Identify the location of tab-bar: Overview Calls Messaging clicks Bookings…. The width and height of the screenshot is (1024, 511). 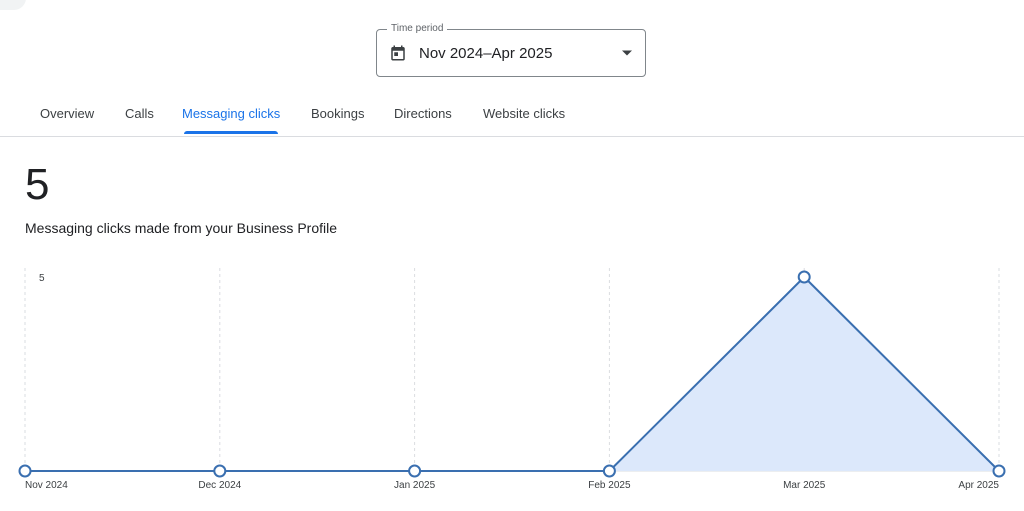
(512, 116).